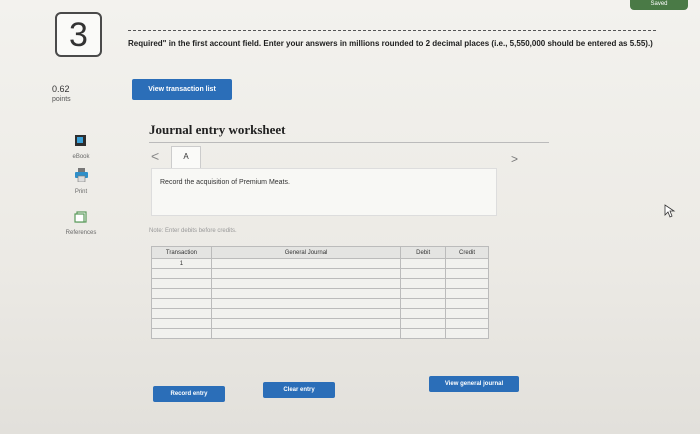 The image size is (700, 434). I want to click on view-transaction-list-button: View transaction list, so click(182, 89).